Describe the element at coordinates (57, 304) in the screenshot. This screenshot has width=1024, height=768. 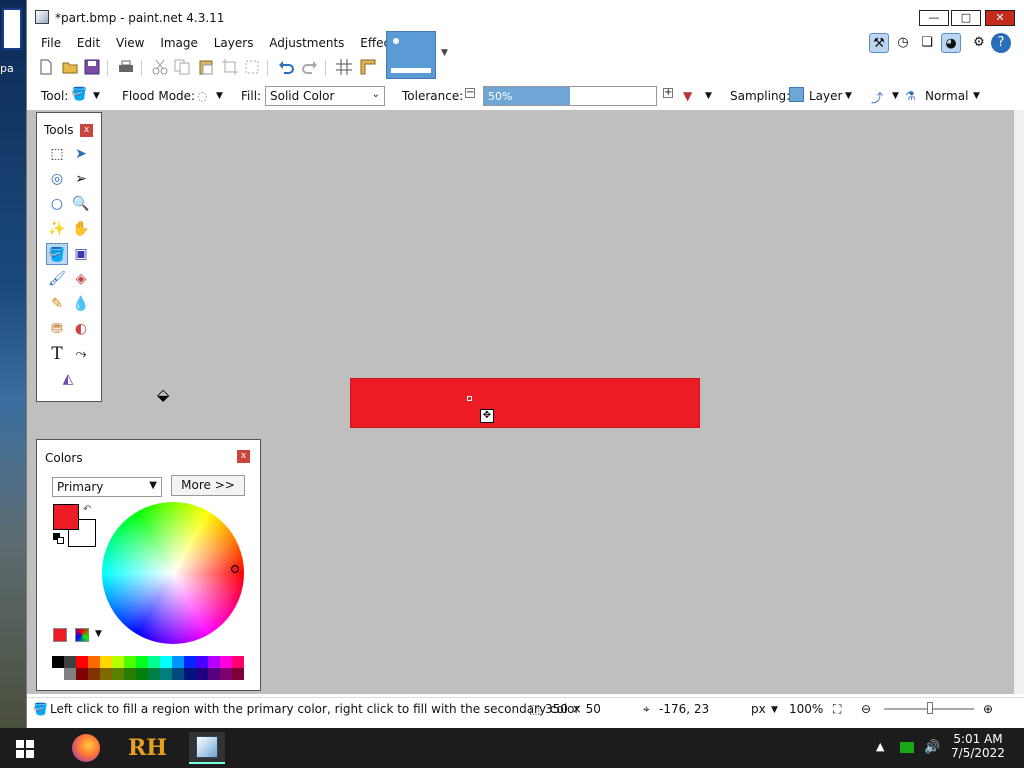
I see `pencil-icon: ✎` at that location.